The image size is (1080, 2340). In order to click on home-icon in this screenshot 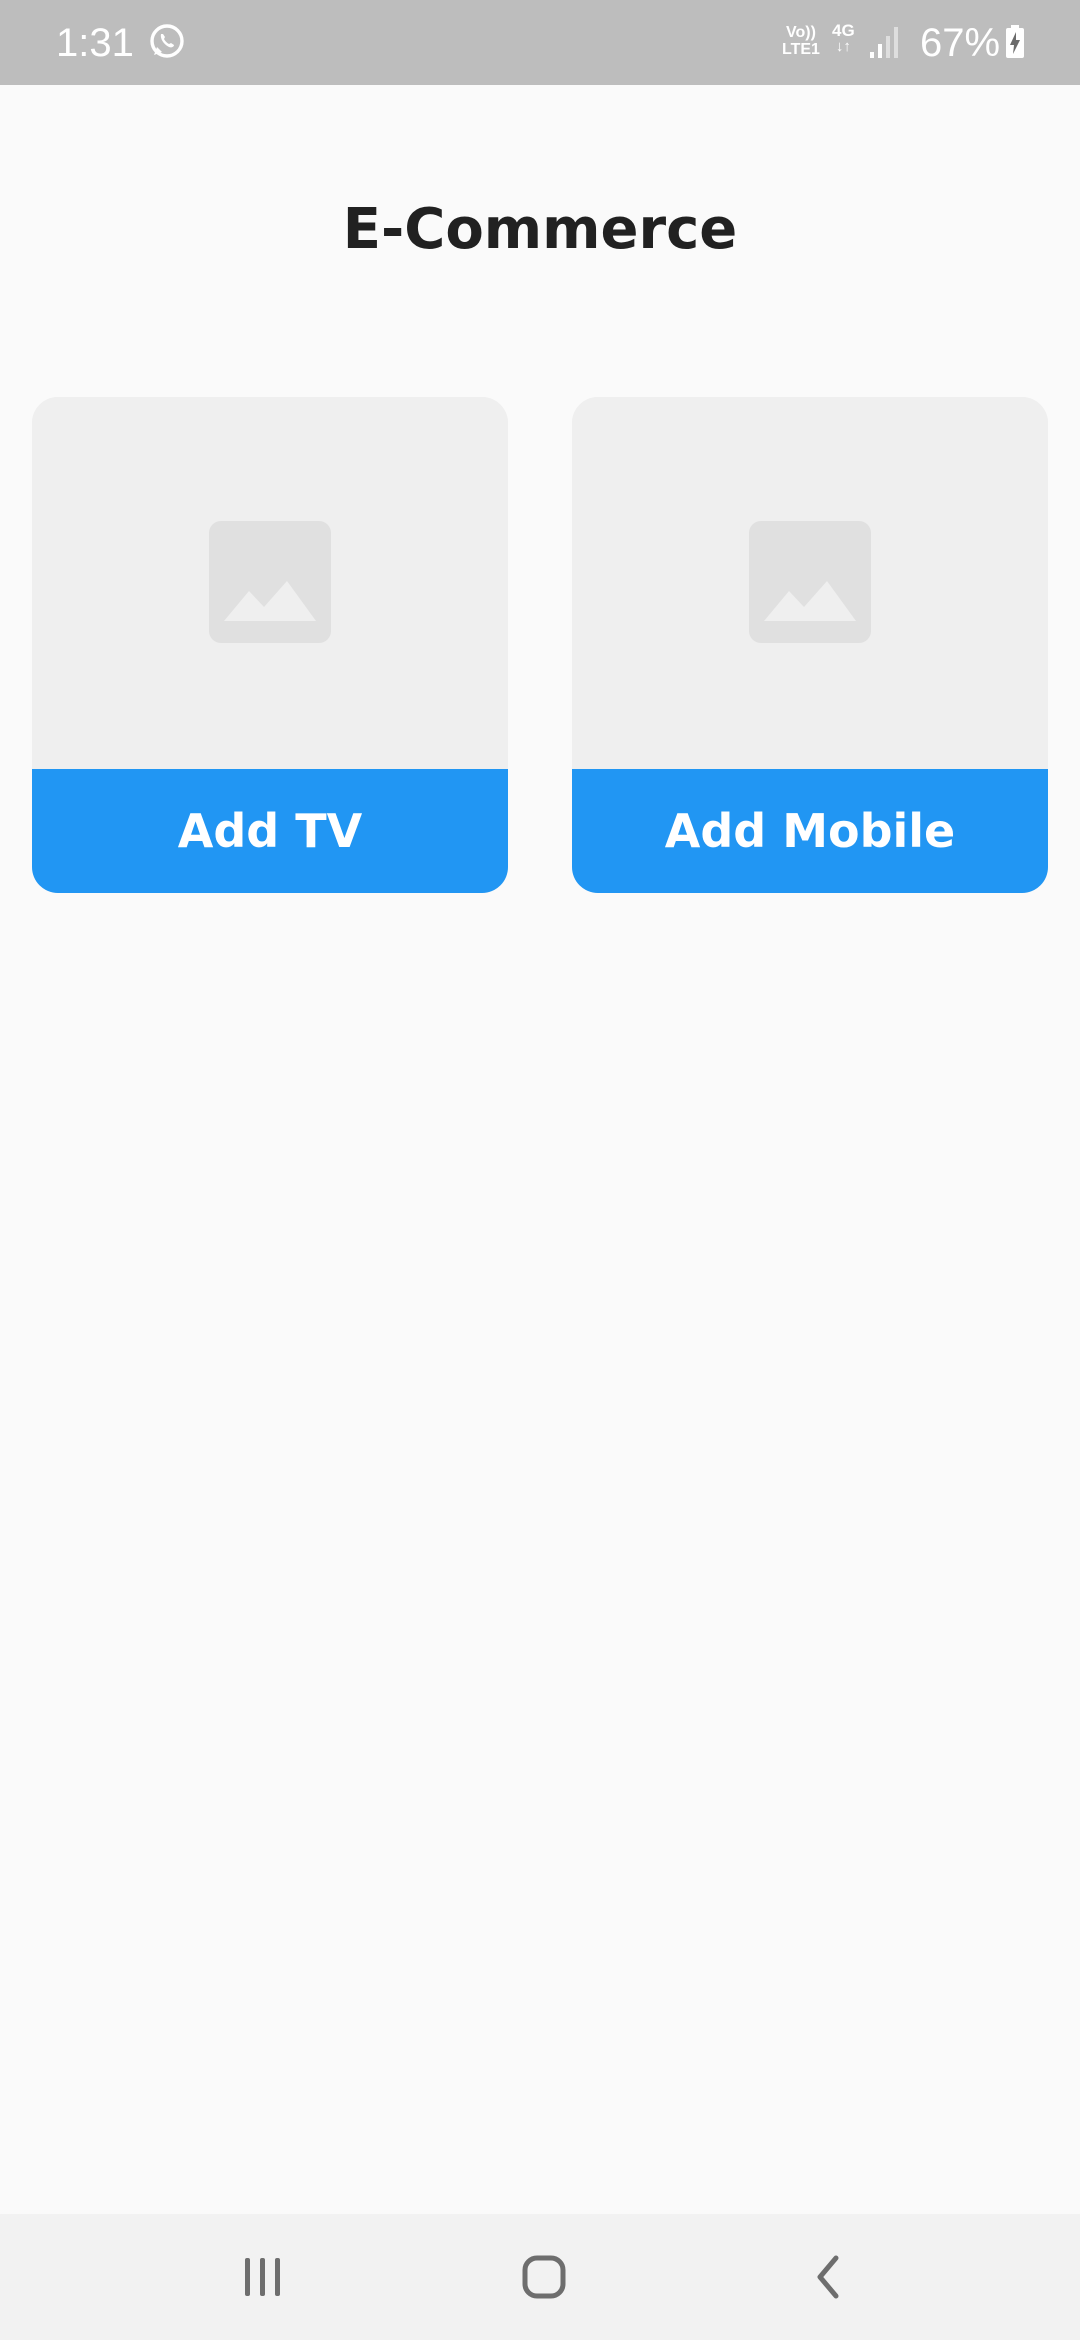, I will do `click(544, 2277)`.